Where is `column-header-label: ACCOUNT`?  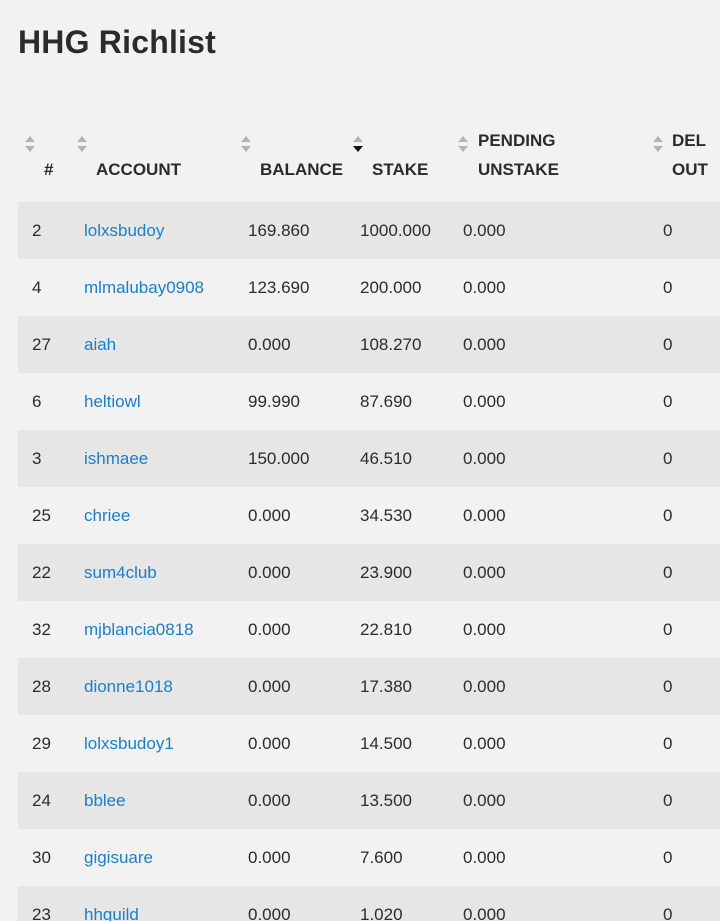 column-header-label: ACCOUNT is located at coordinates (138, 169).